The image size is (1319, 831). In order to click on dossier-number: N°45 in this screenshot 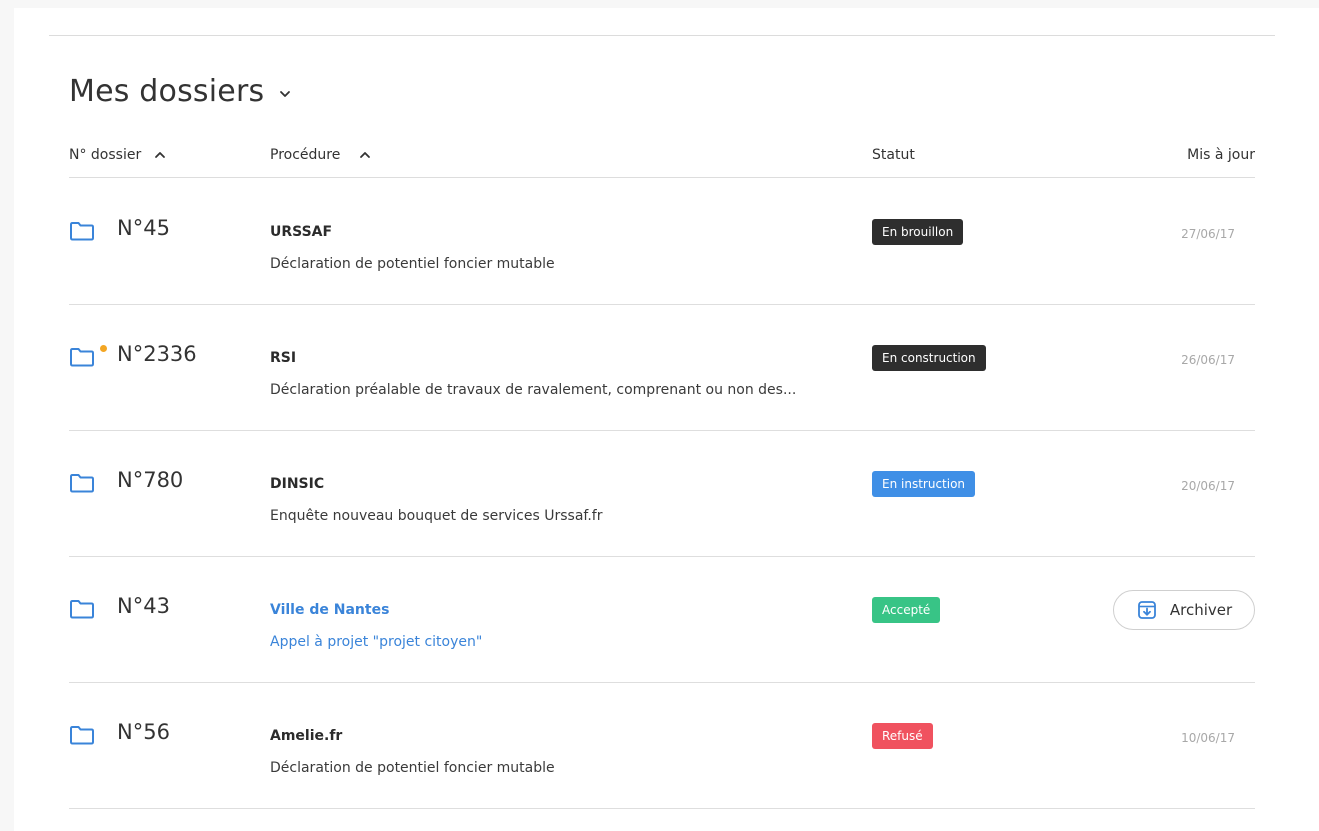, I will do `click(143, 228)`.